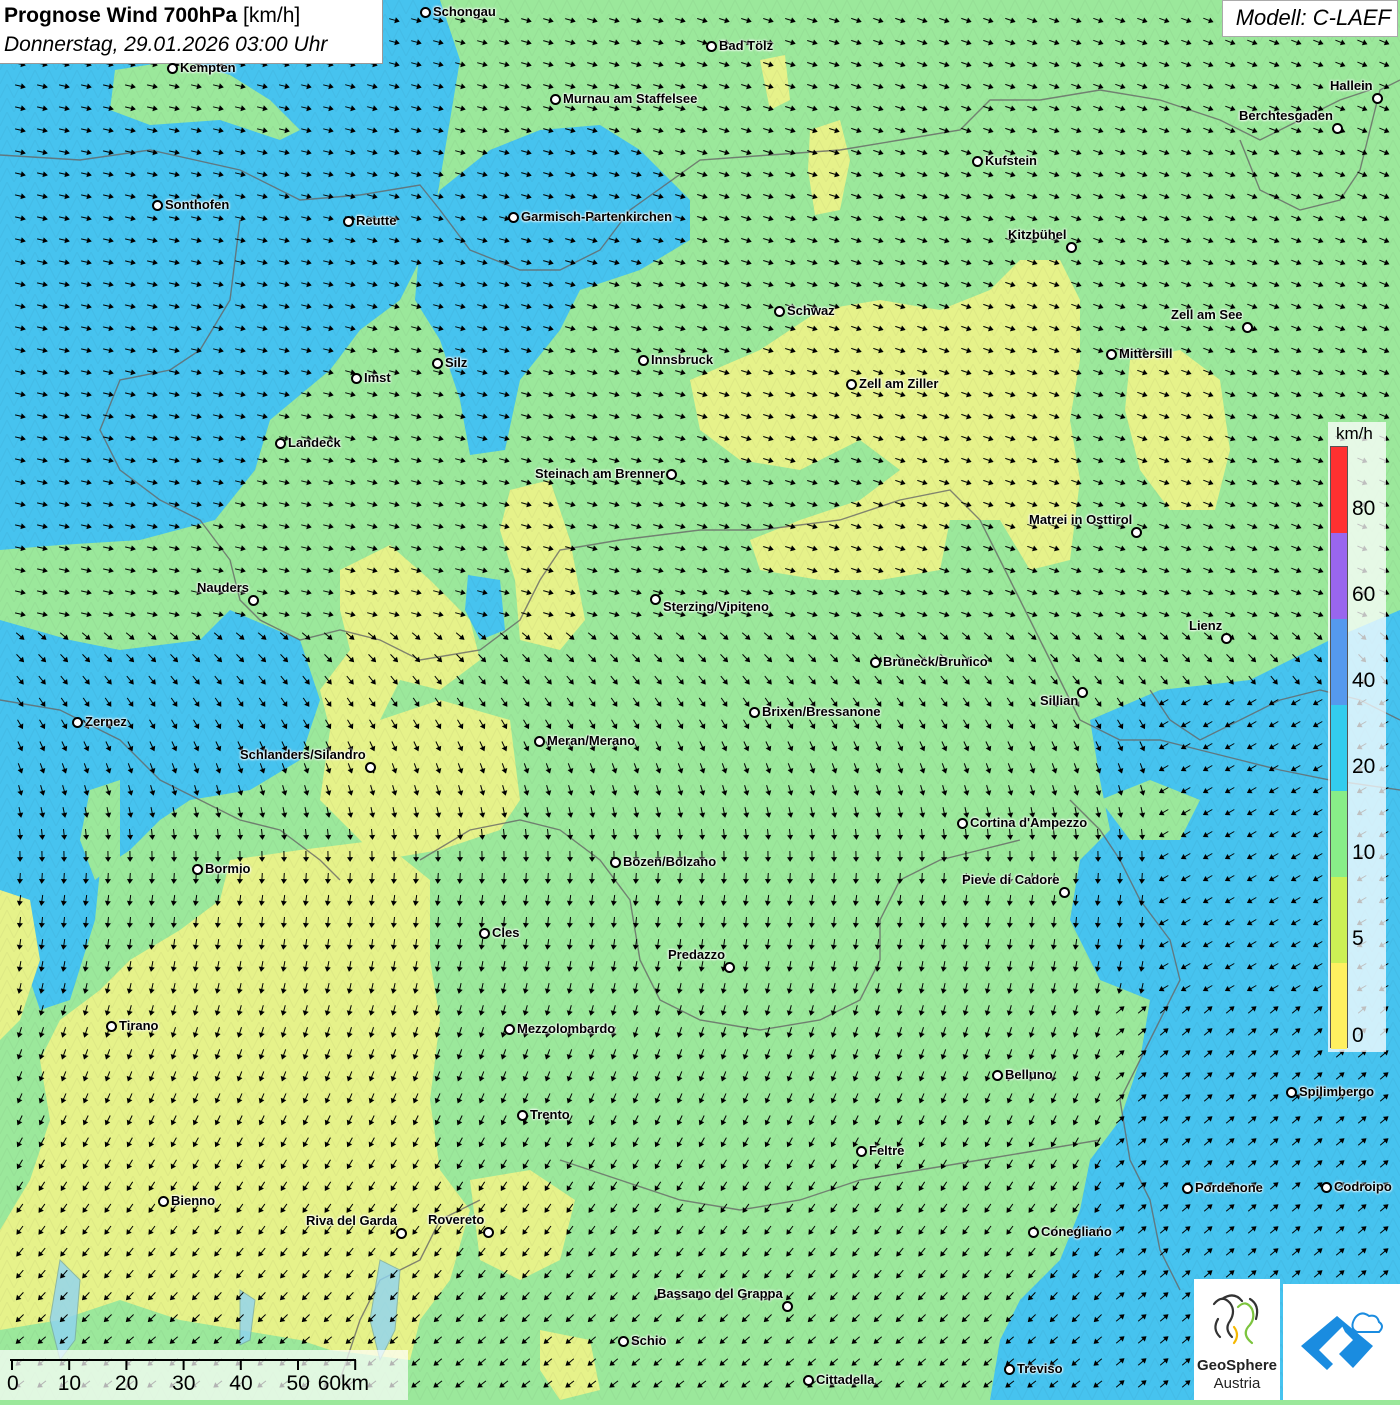 The height and width of the screenshot is (1405, 1400). I want to click on legend-label: 5, so click(1358, 939).